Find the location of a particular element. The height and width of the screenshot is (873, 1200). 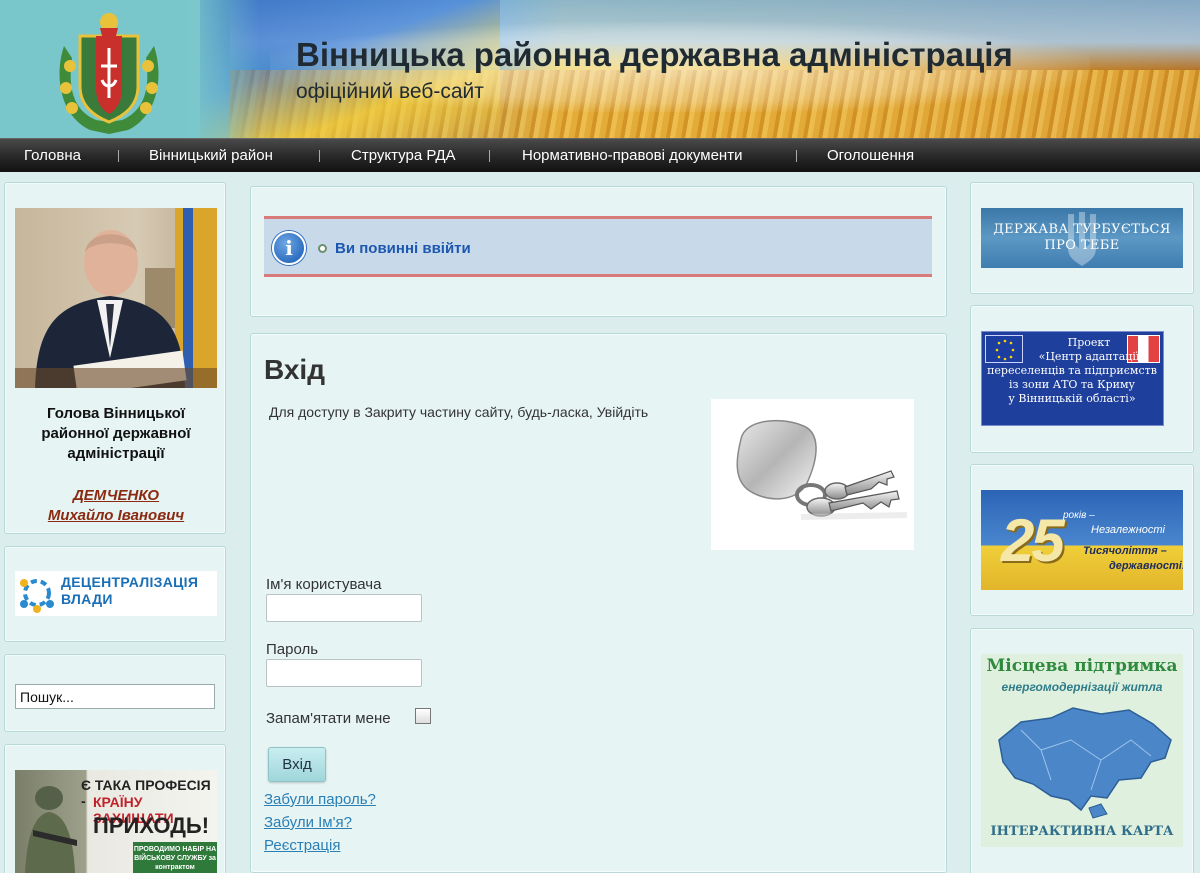

password-label: Пароль is located at coordinates (292, 649).